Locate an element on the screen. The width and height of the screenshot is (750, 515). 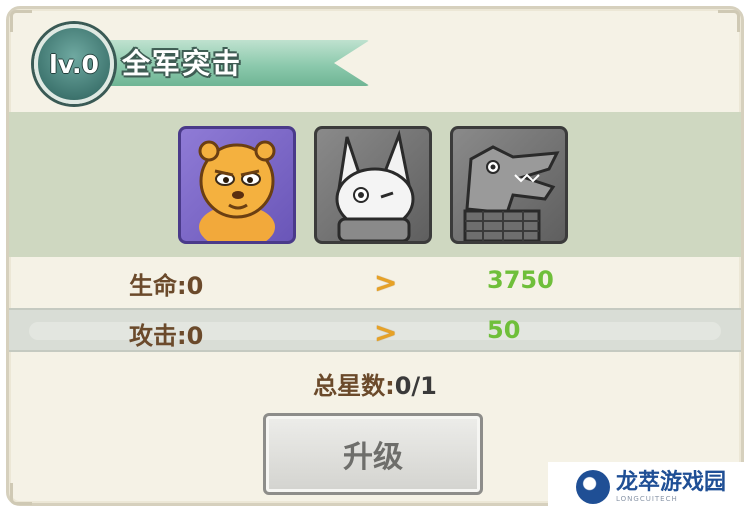
attack-current-label: 攻击:0 is located at coordinates (166, 336).